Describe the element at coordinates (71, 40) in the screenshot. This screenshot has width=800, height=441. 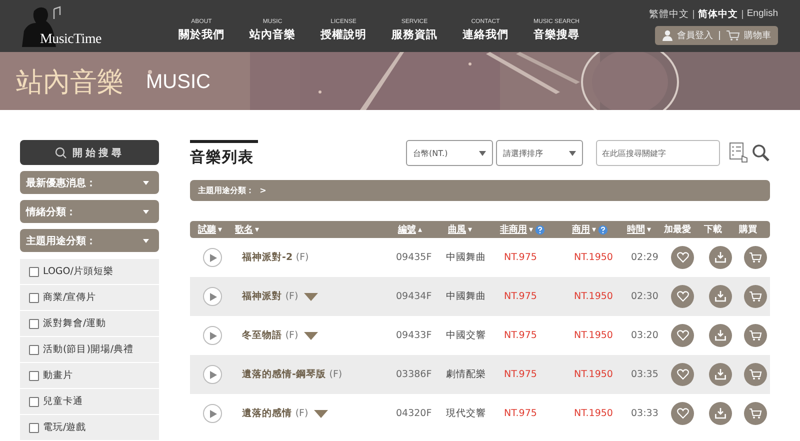
I see `logo: MusicTime` at that location.